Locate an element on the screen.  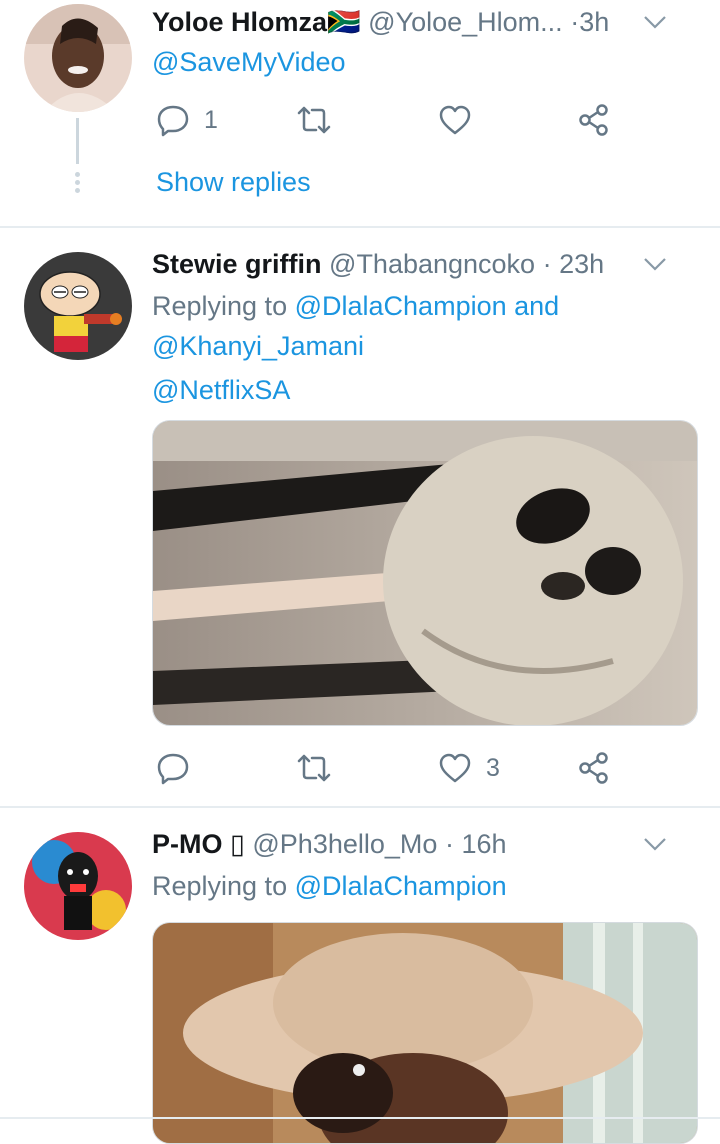
replying-and: and is located at coordinates (536, 306).